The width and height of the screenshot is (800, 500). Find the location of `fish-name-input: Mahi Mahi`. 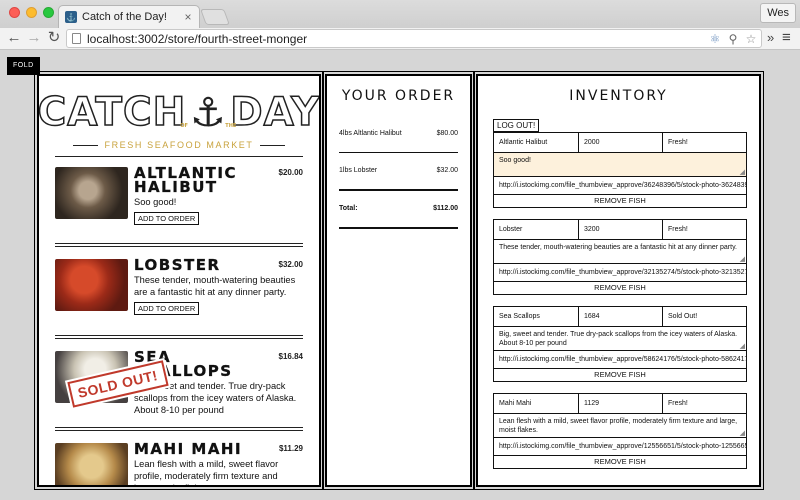

fish-name-input: Mahi Mahi is located at coordinates (536, 403).